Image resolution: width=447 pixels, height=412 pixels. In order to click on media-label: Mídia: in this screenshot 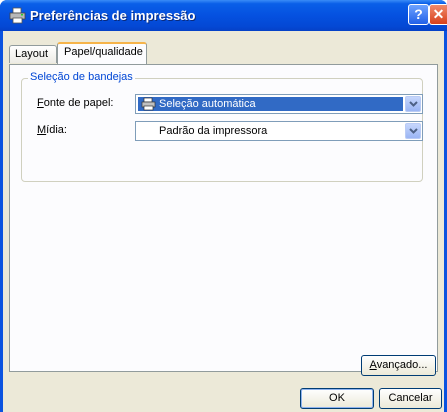, I will do `click(52, 130)`.